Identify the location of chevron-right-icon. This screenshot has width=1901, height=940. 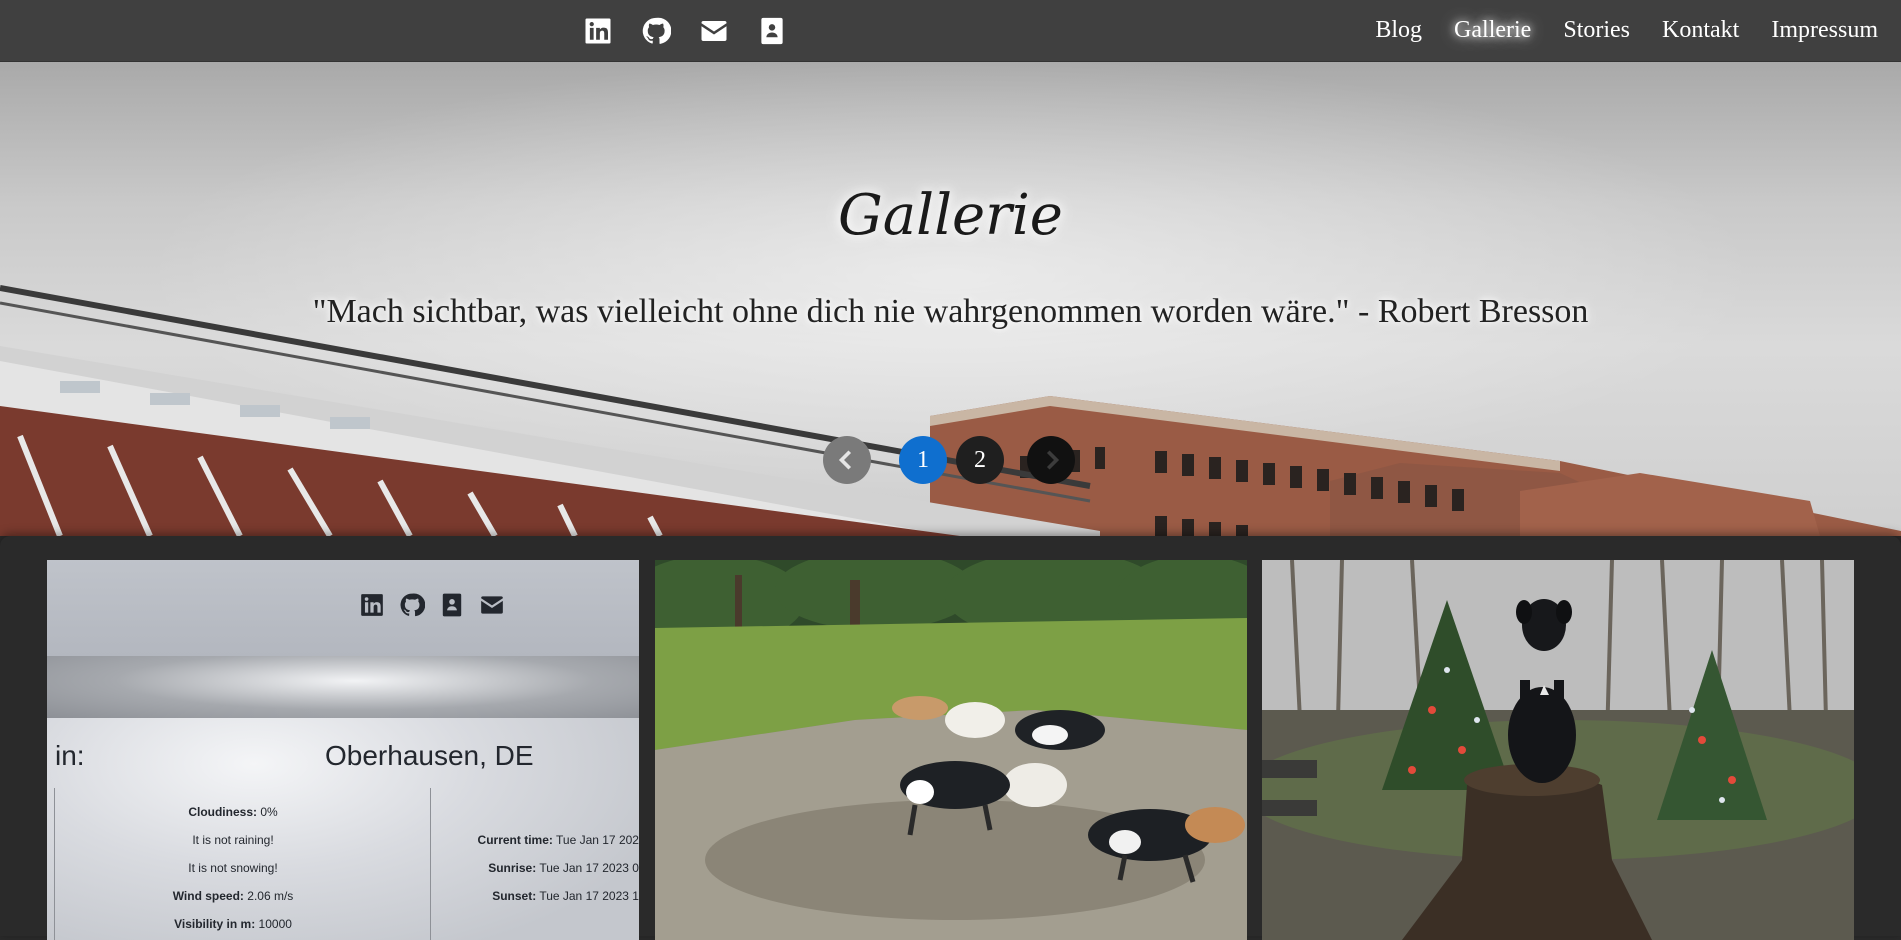
(1053, 460).